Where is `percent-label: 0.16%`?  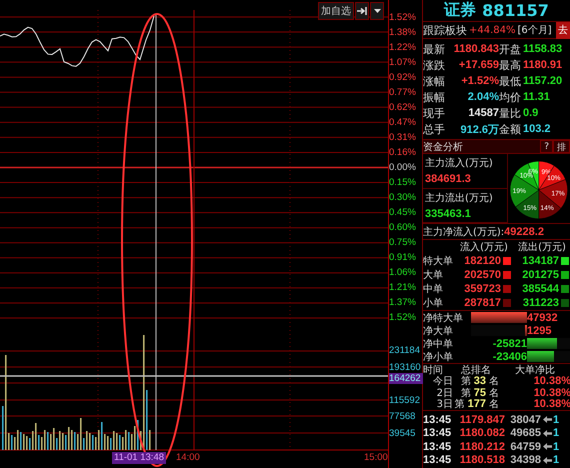 percent-label: 0.16% is located at coordinates (403, 153).